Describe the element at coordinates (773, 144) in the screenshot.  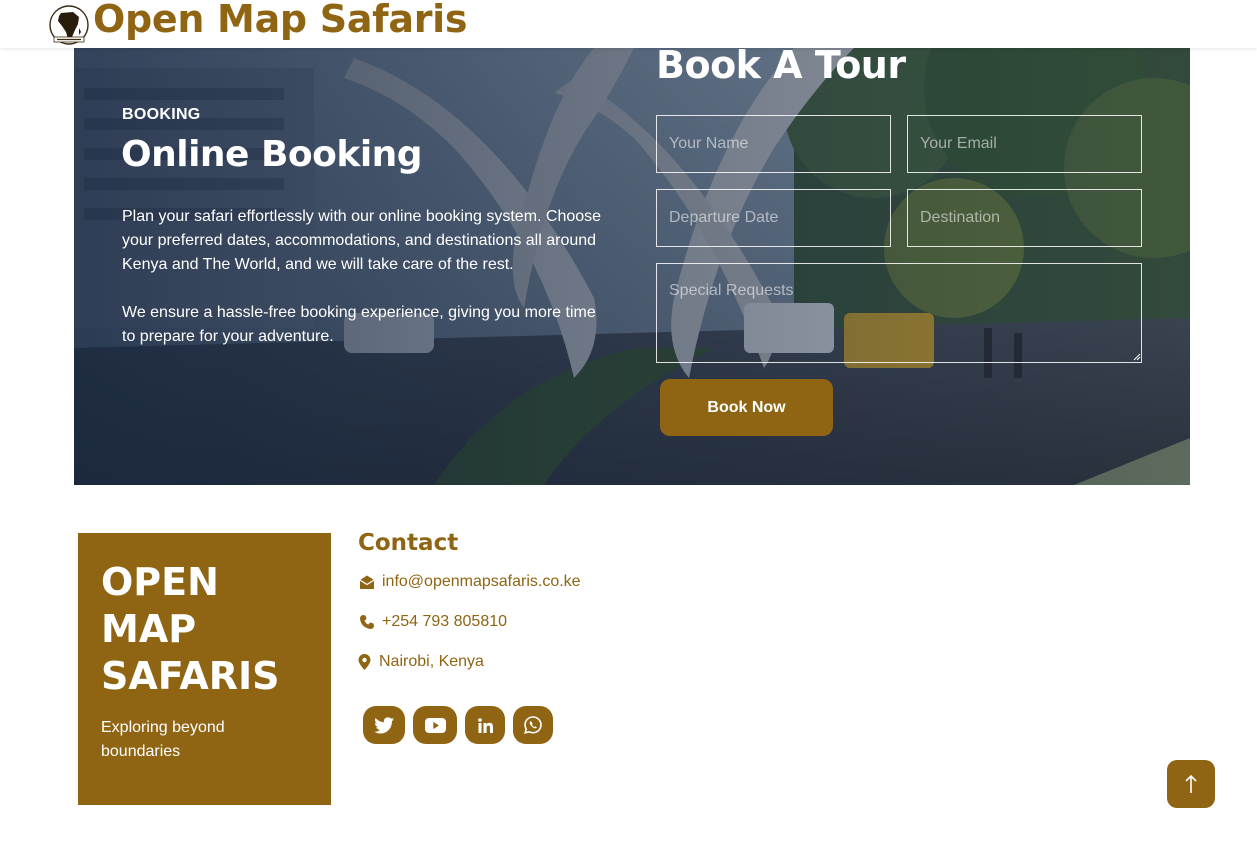
I see `name-input` at that location.